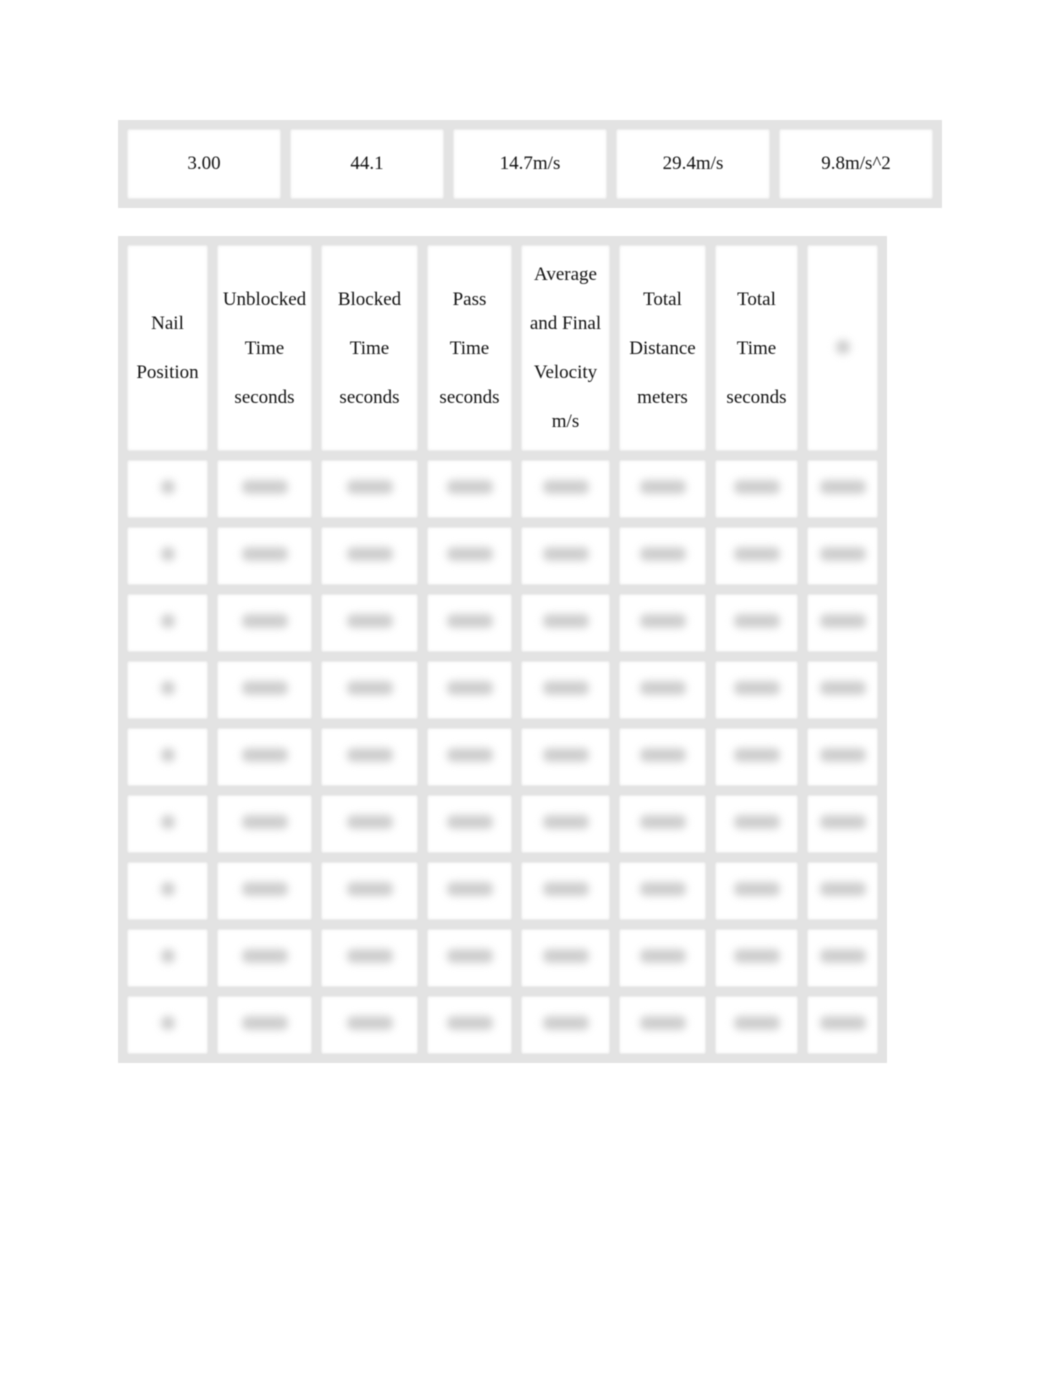 This screenshot has height=1376, width=1062. I want to click on summary-row: 3.00 44.1 14.7m/s 29.4m/s 9.8m/s^2, so click(530, 164).